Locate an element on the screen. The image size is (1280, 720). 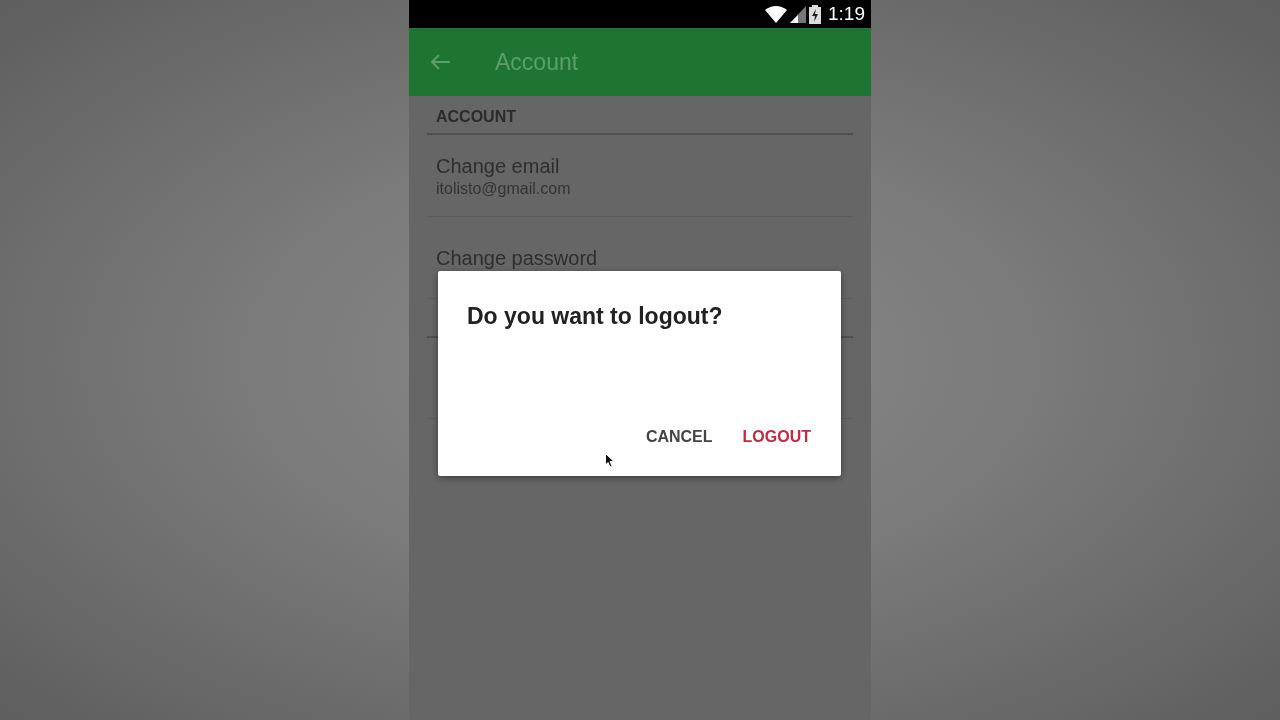
dialog-button: CANCEL is located at coordinates (679, 437).